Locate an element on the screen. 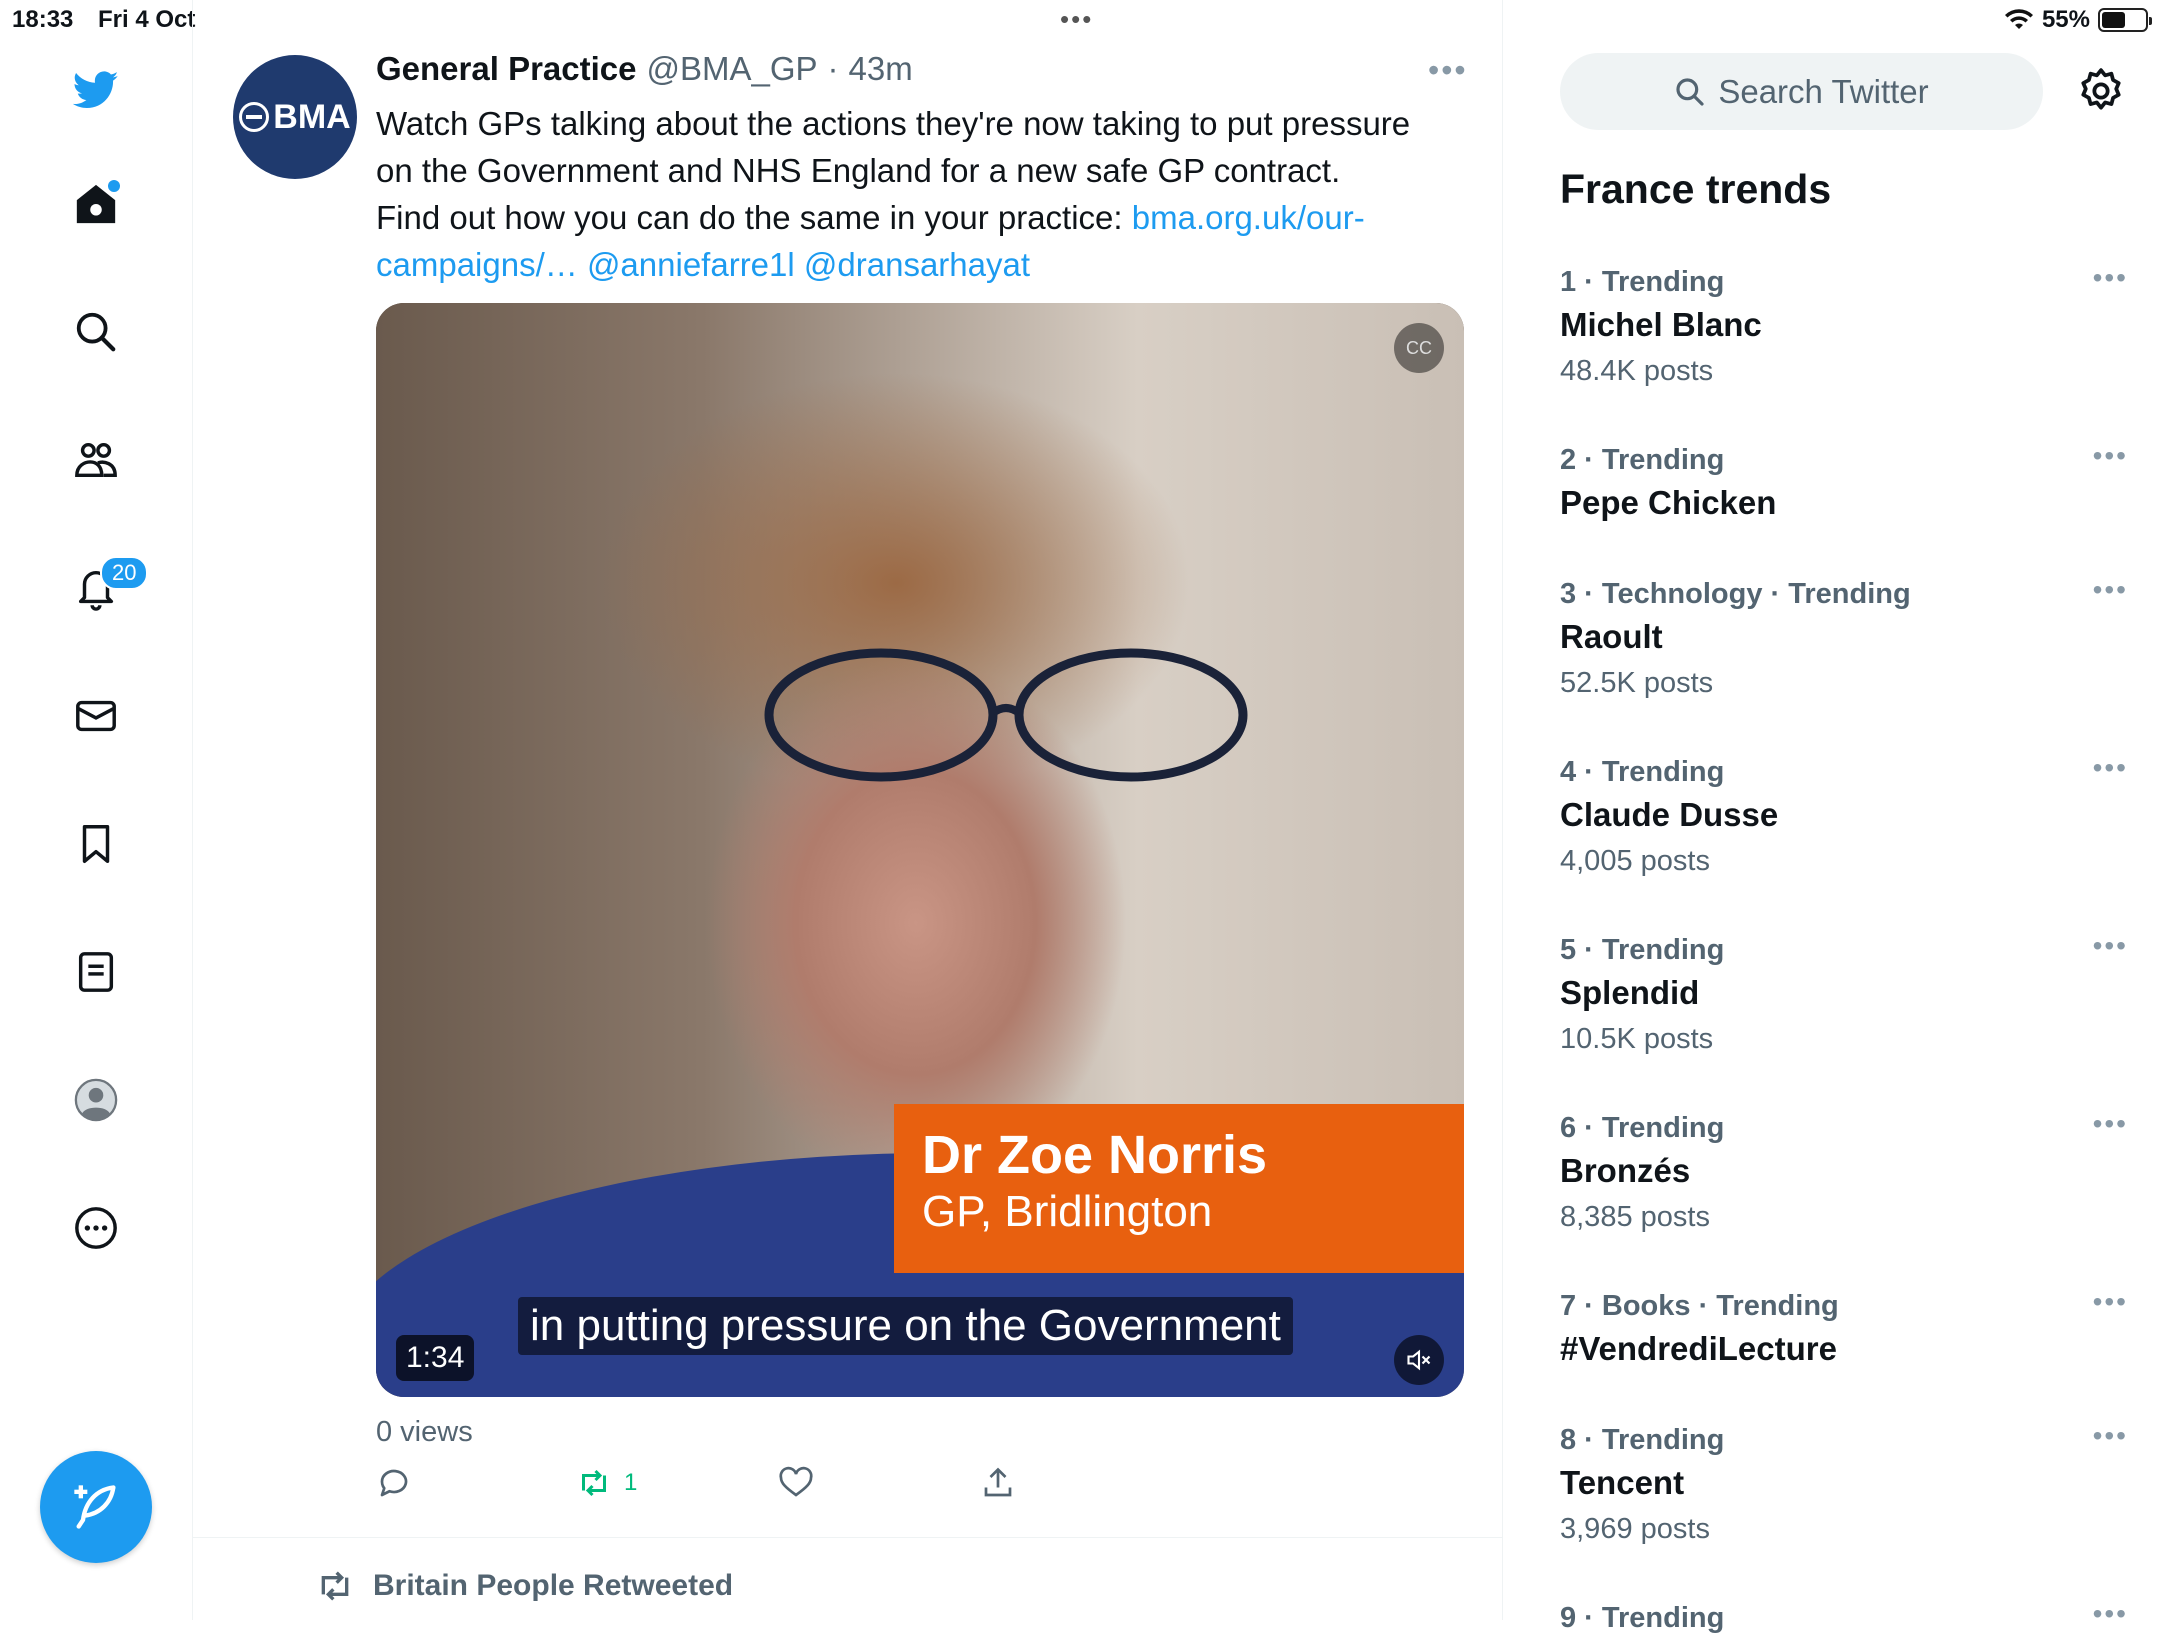 The height and width of the screenshot is (1638, 2160). tweet-more-icon: ••• is located at coordinates (1448, 70).